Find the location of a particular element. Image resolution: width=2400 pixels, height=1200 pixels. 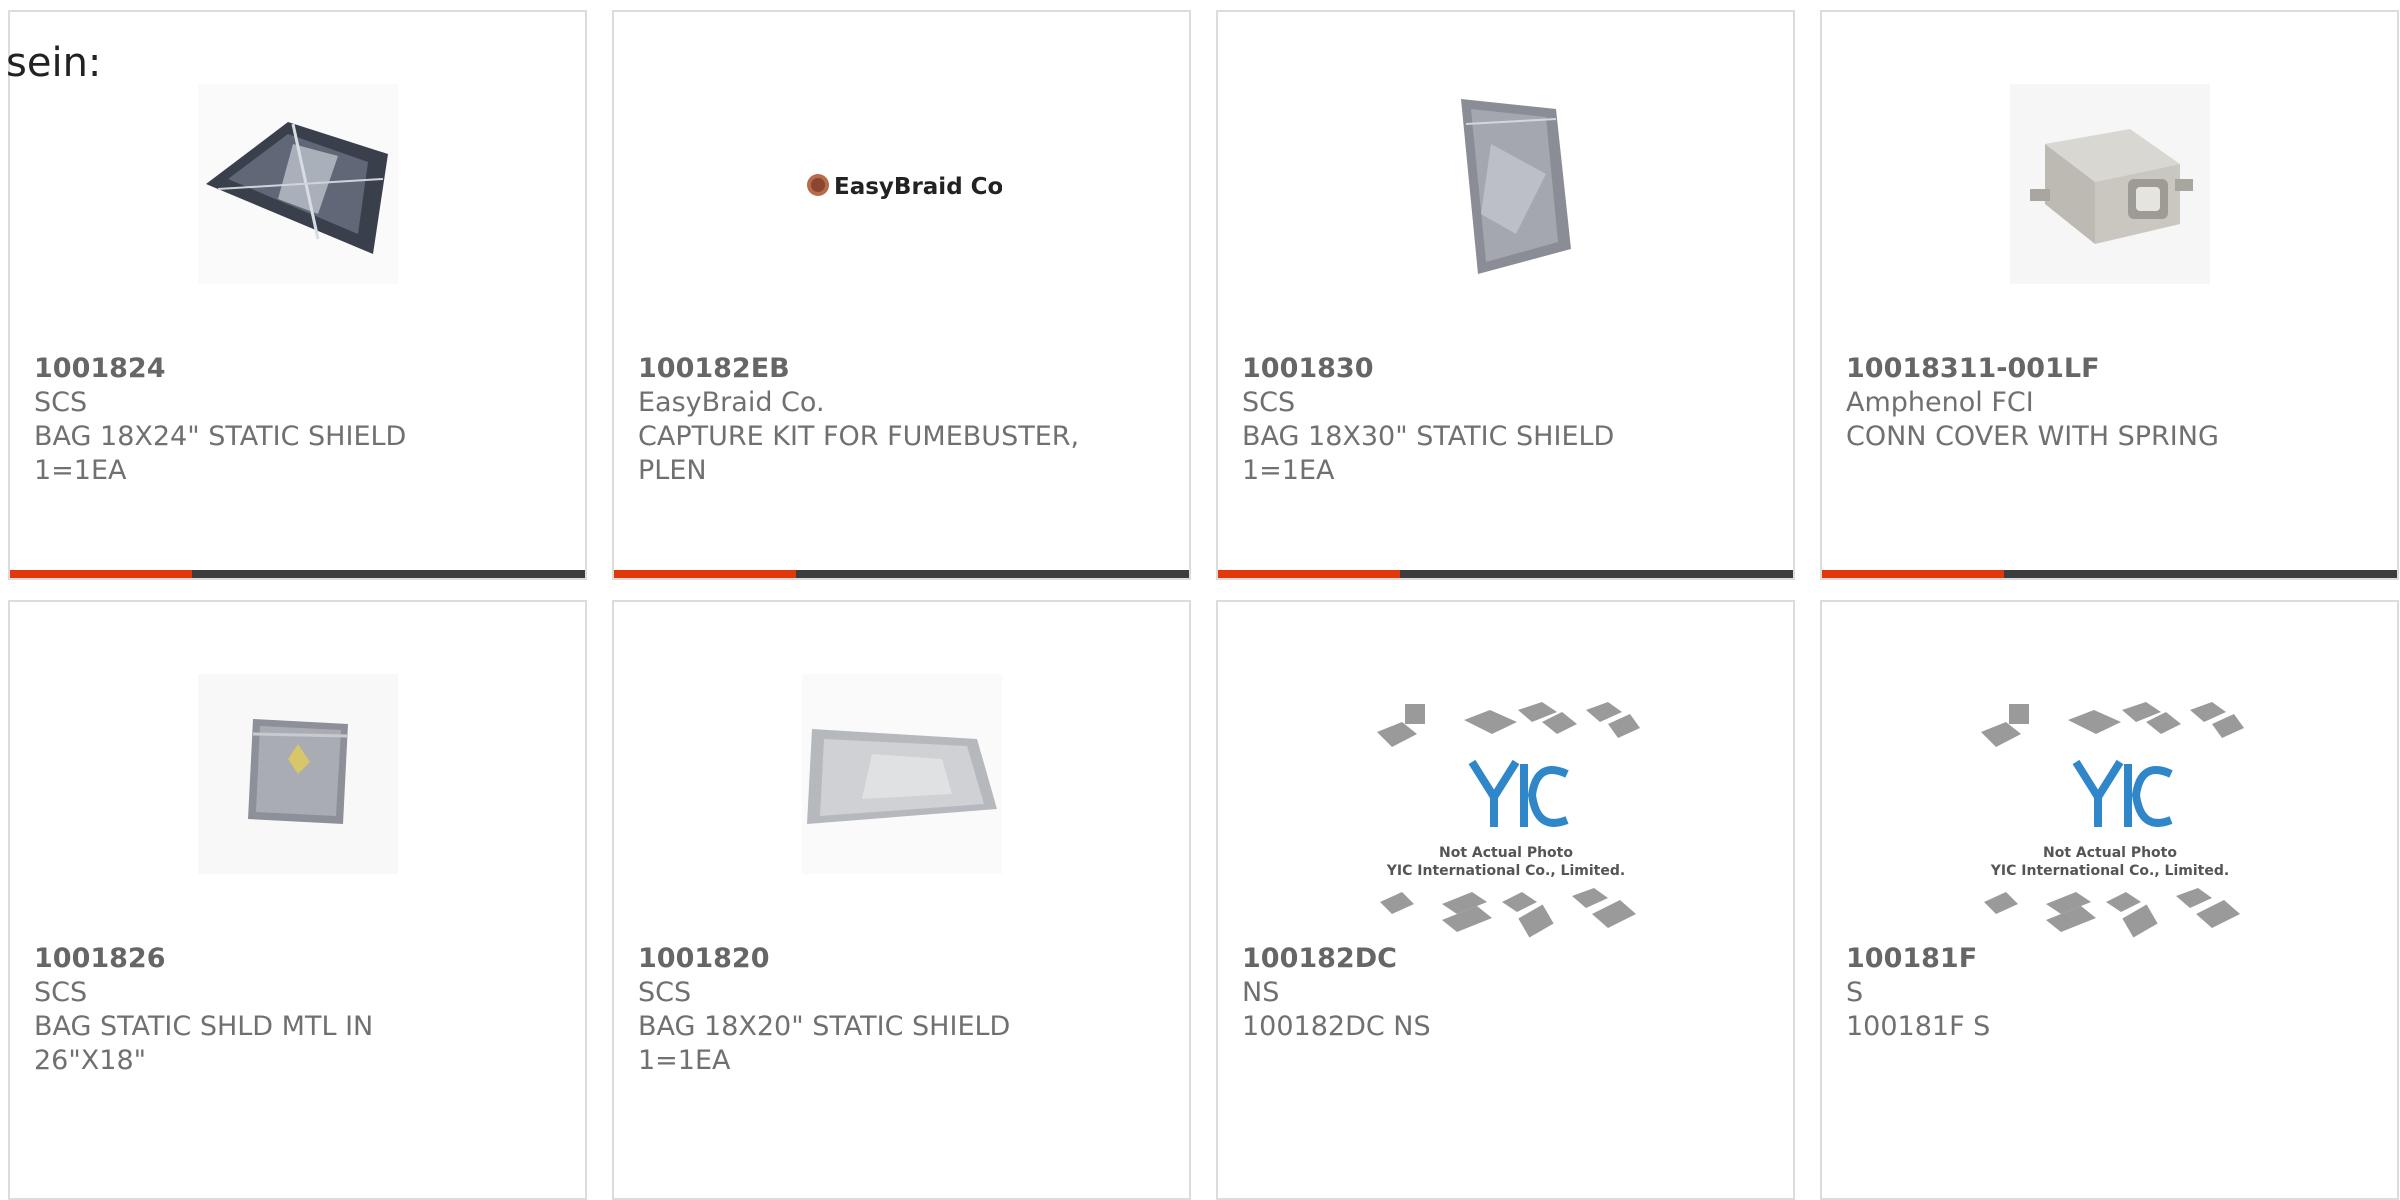

part-number: 1001824 is located at coordinates (297, 369).